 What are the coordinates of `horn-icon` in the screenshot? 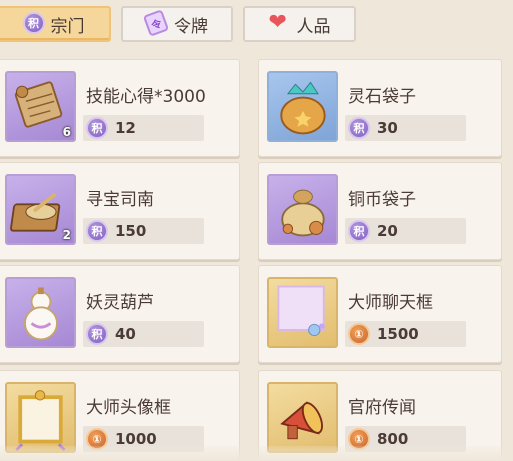 It's located at (302, 417).